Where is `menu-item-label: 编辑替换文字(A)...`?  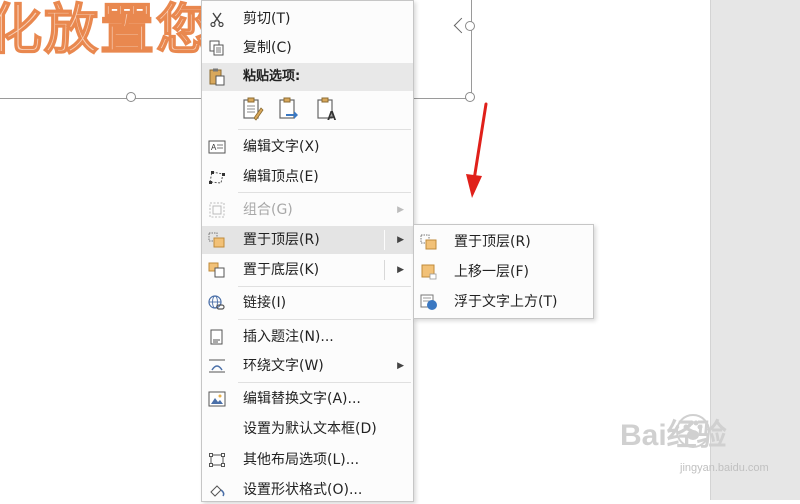
menu-item-label: 编辑替换文字(A)... is located at coordinates (302, 399).